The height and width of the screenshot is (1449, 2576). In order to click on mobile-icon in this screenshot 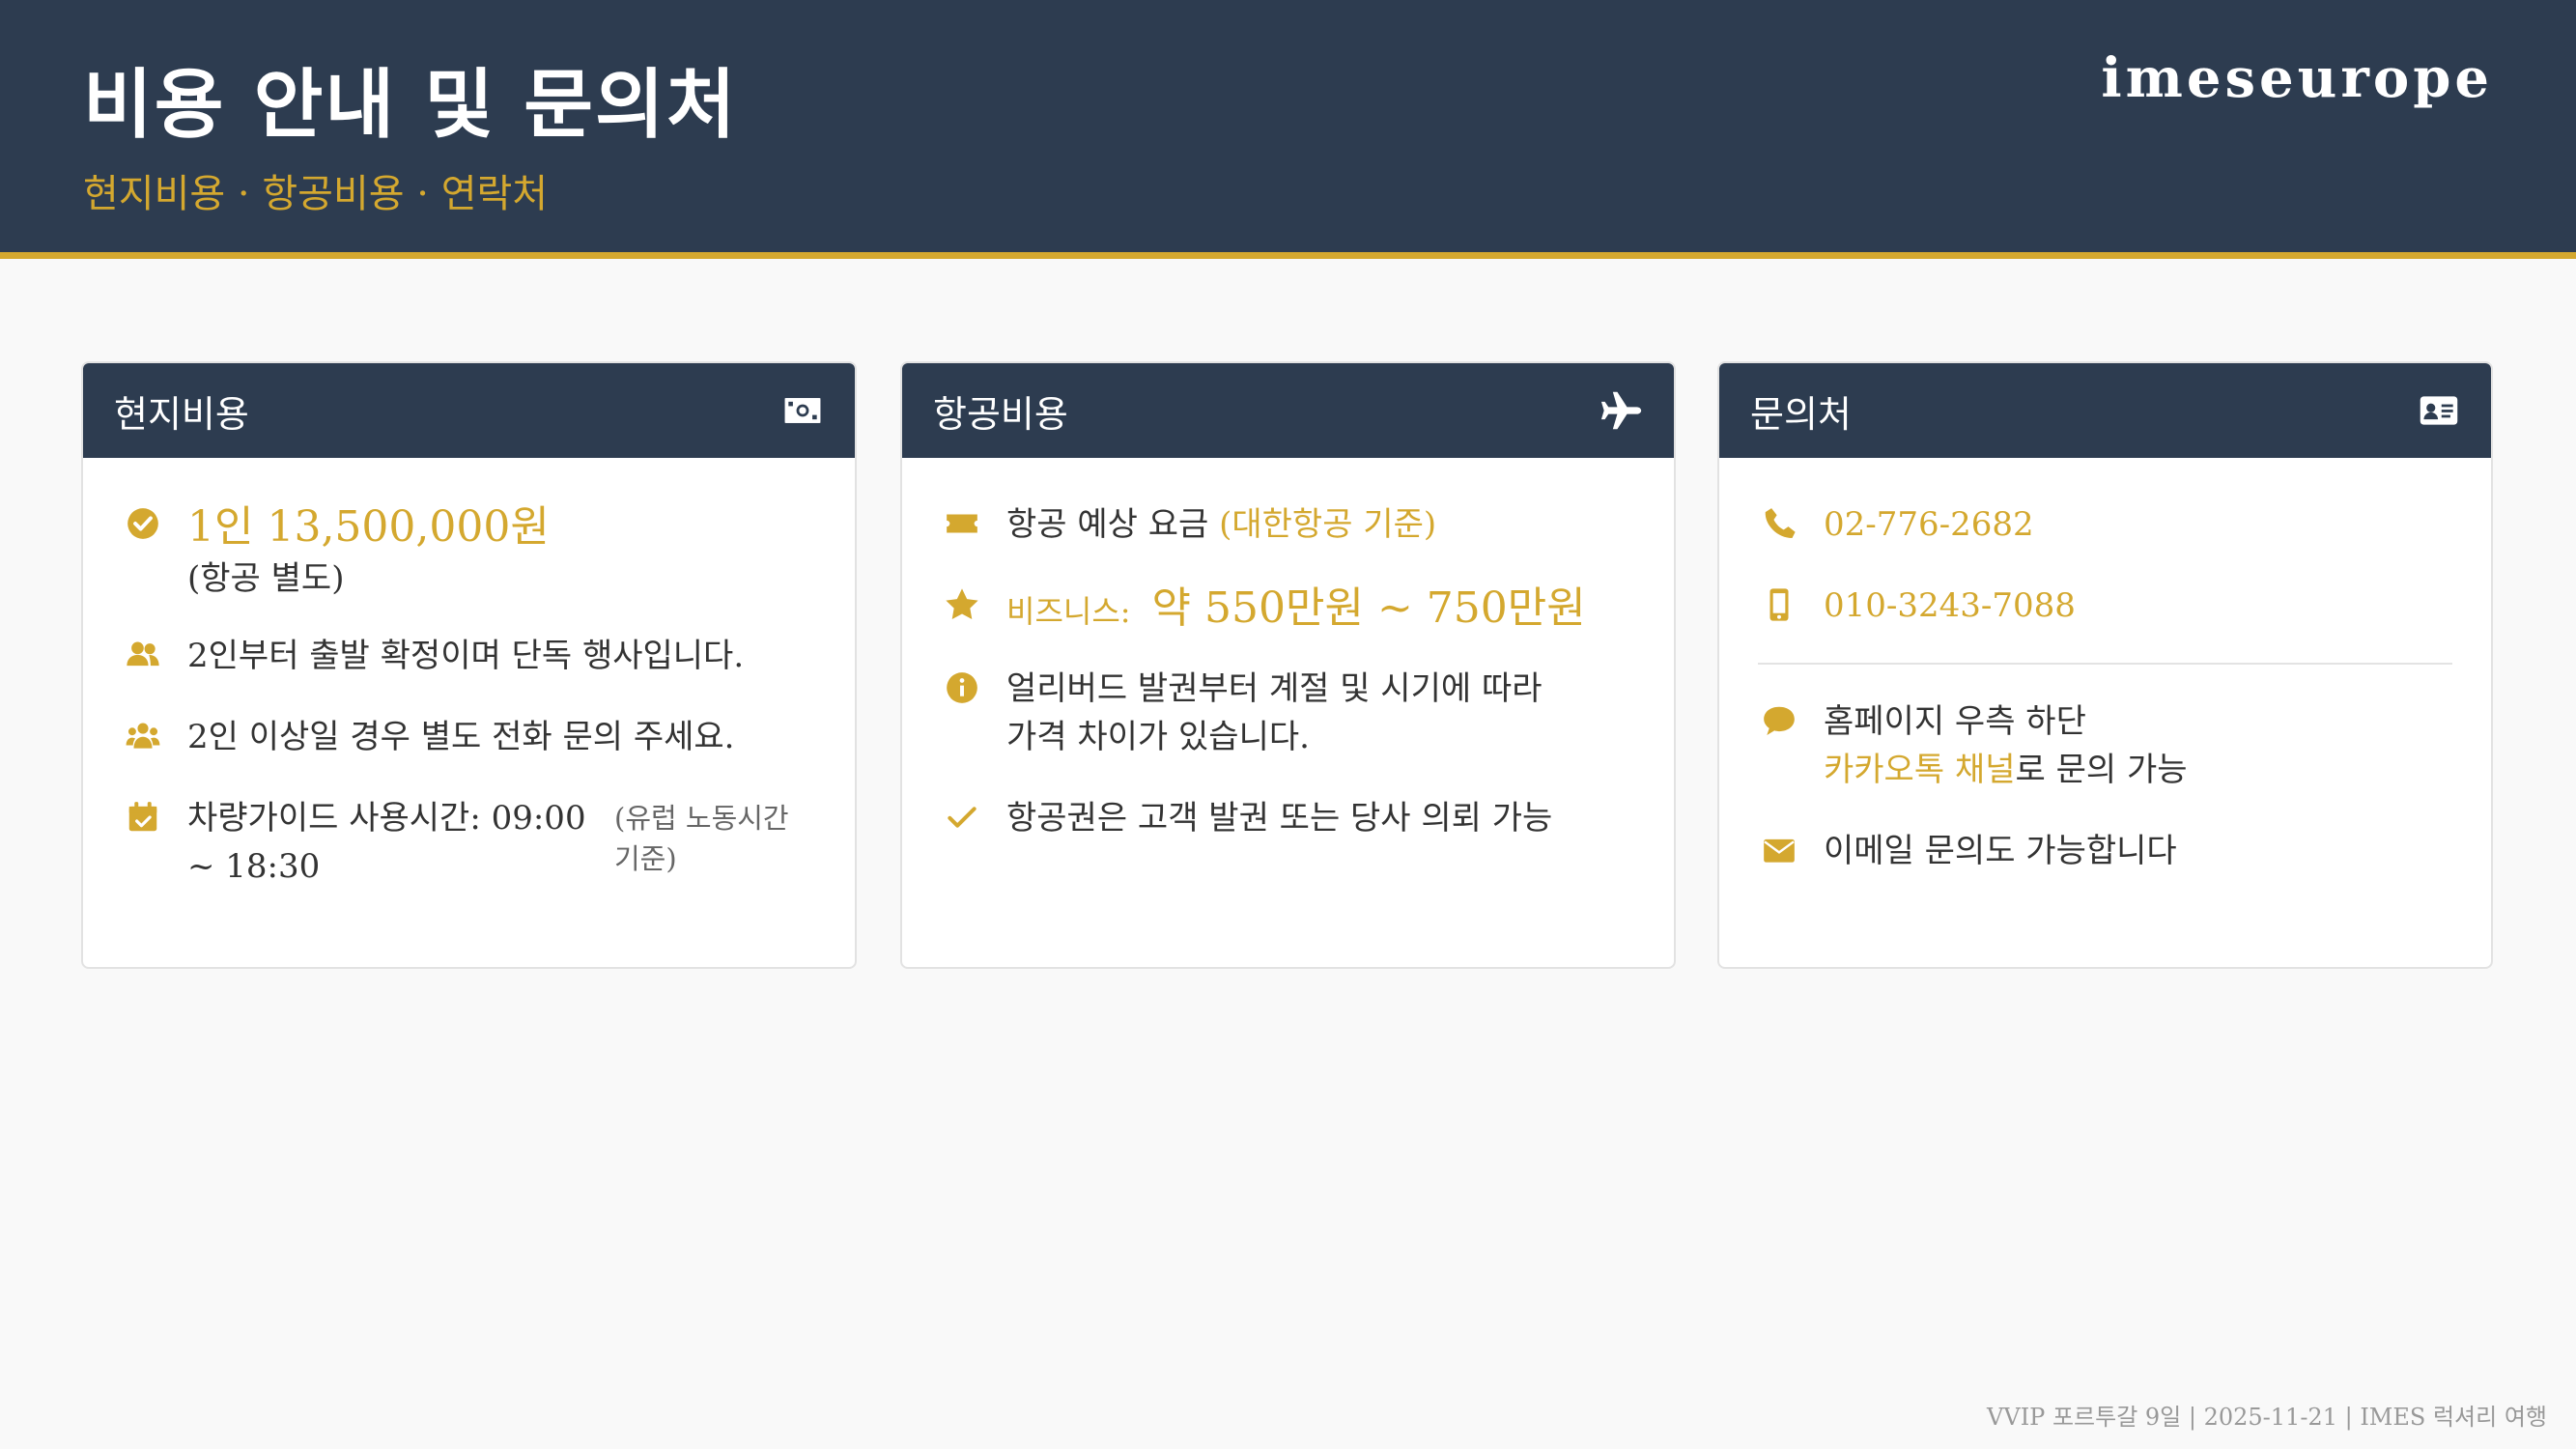, I will do `click(1779, 604)`.